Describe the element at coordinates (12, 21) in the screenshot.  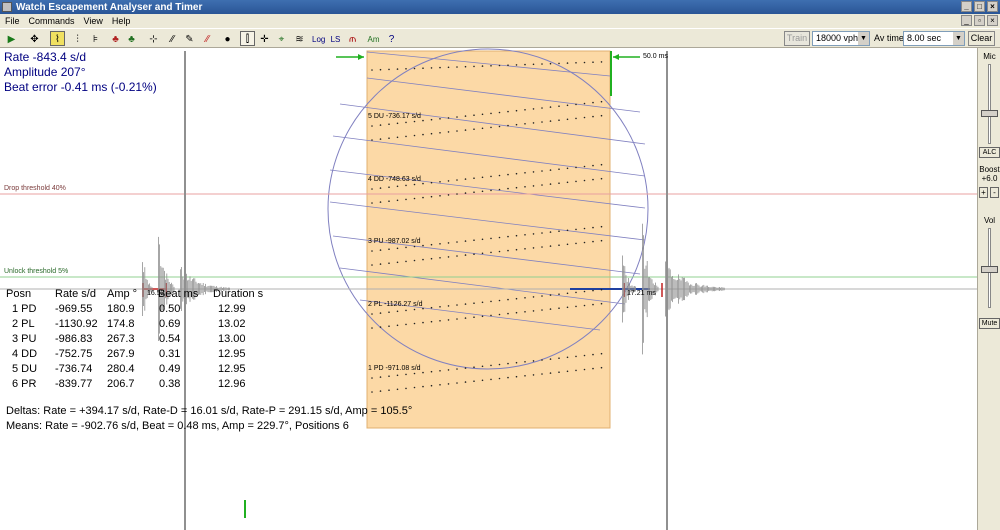
I see `menu-file: File` at that location.